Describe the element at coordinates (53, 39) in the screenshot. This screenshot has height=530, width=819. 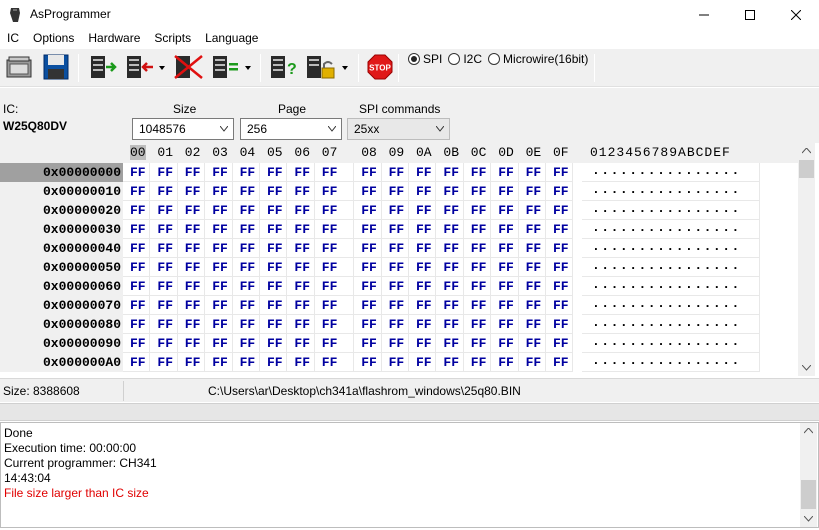
I see `menu-options: Options` at that location.